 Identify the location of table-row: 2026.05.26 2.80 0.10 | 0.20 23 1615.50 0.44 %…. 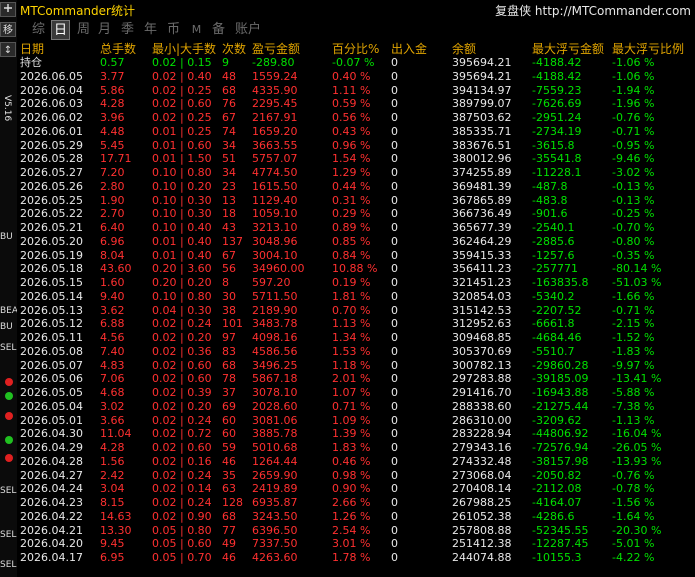
(357, 187).